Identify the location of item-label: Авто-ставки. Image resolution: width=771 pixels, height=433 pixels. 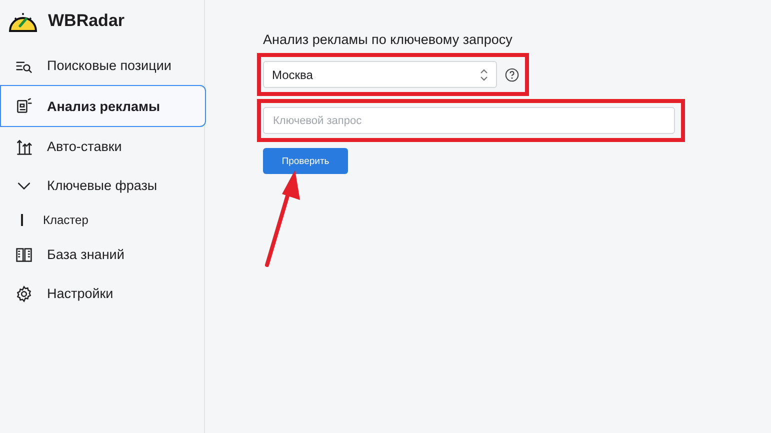
(84, 146).